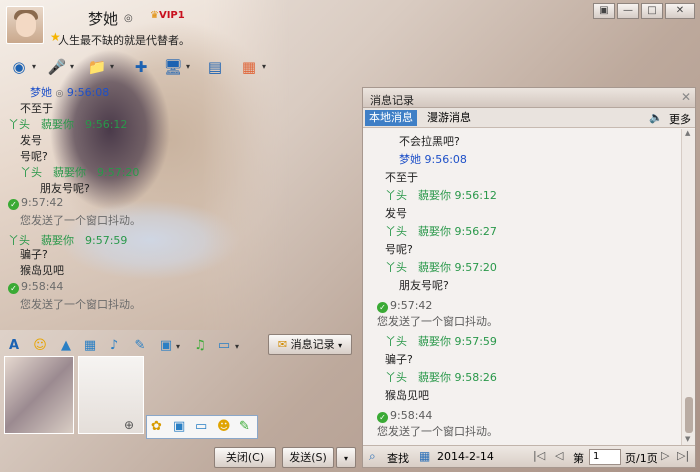 Image resolution: width=700 pixels, height=472 pixels. Describe the element at coordinates (539, 455) in the screenshot. I see `first-page-icon: |◁` at that location.